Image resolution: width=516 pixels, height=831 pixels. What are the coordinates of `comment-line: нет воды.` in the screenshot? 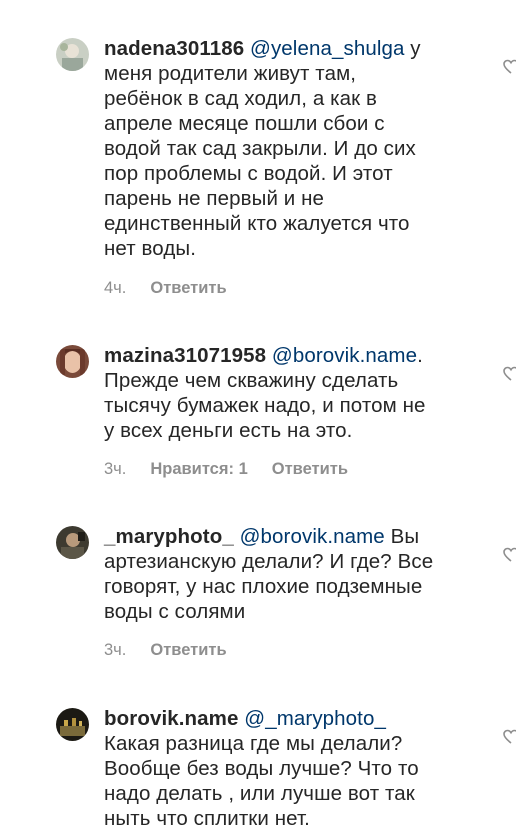 It's located at (150, 248).